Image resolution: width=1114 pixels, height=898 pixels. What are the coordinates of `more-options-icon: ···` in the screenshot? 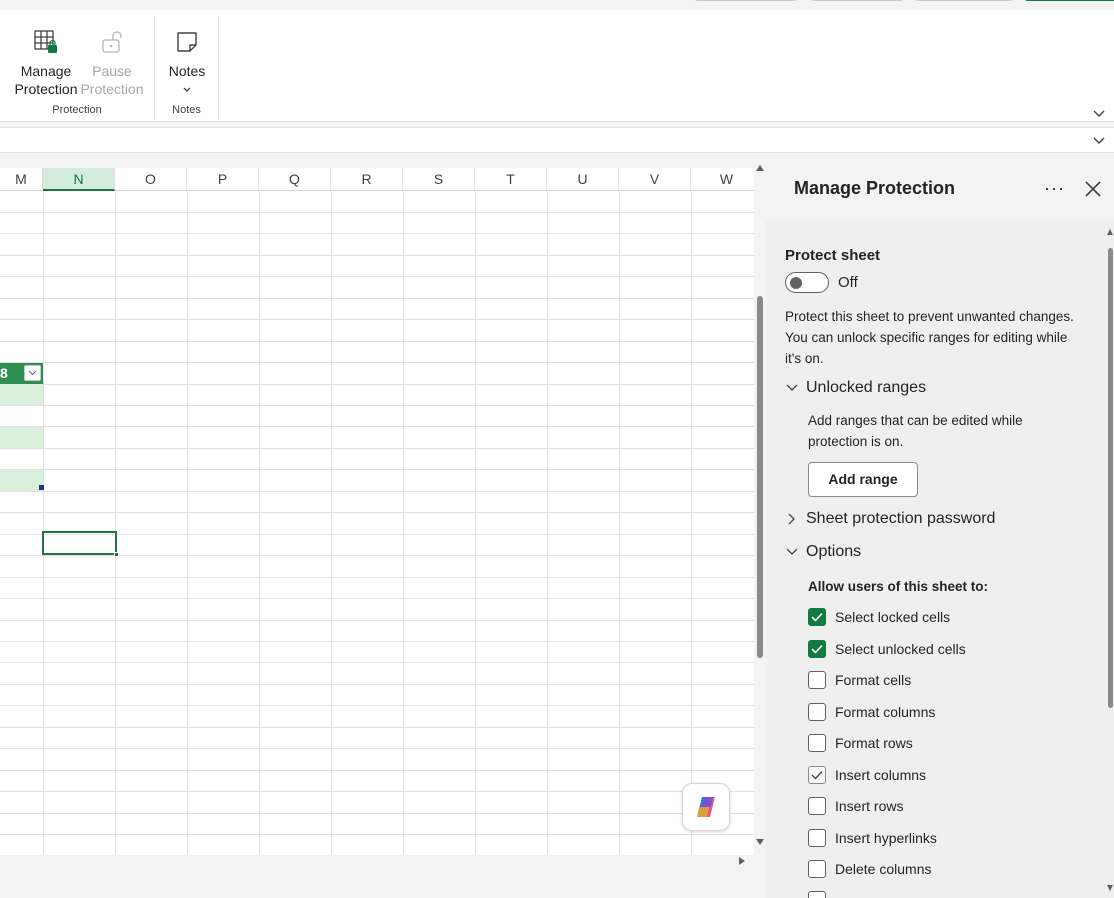 It's located at (1054, 188).